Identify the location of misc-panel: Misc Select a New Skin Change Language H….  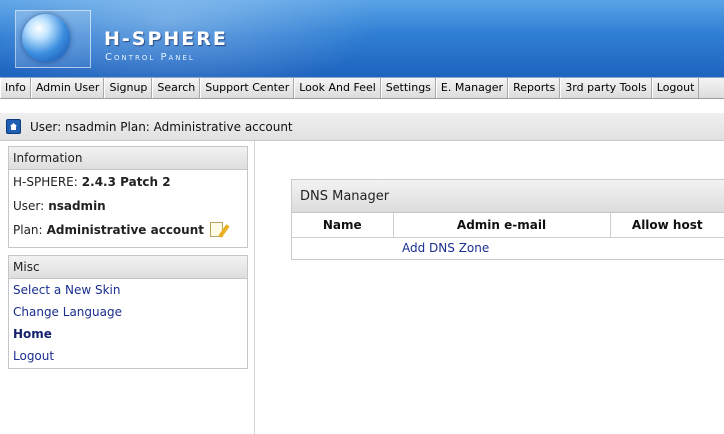
(128, 312).